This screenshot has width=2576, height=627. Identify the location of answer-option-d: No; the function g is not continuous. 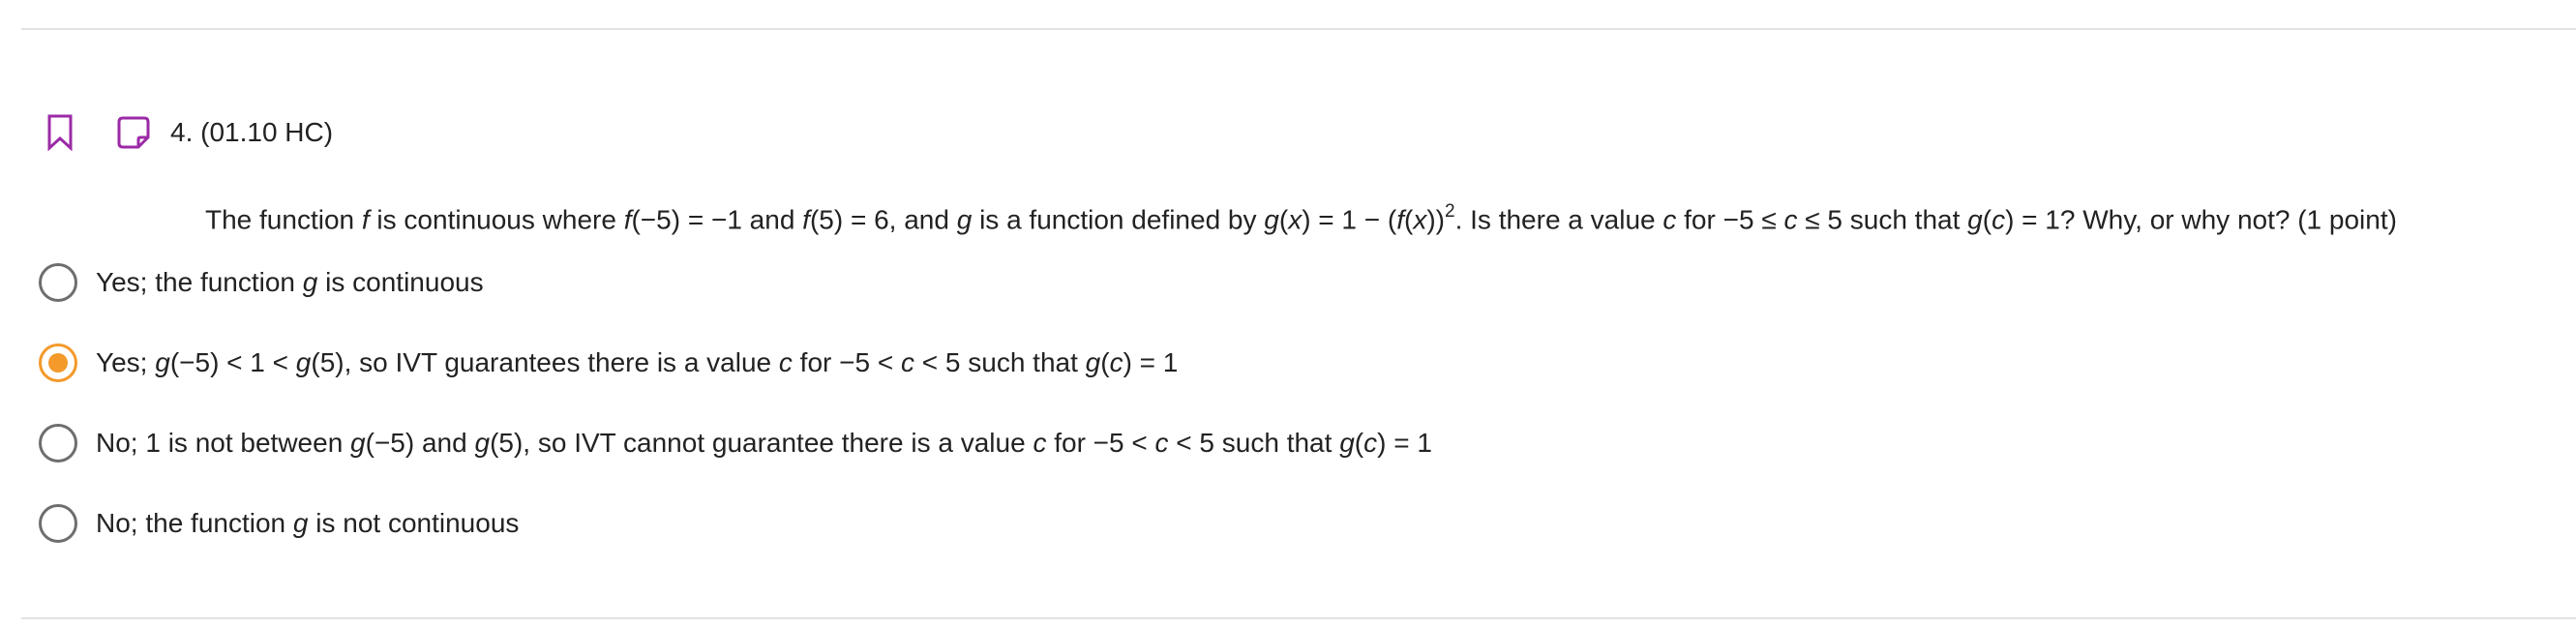
(735, 523).